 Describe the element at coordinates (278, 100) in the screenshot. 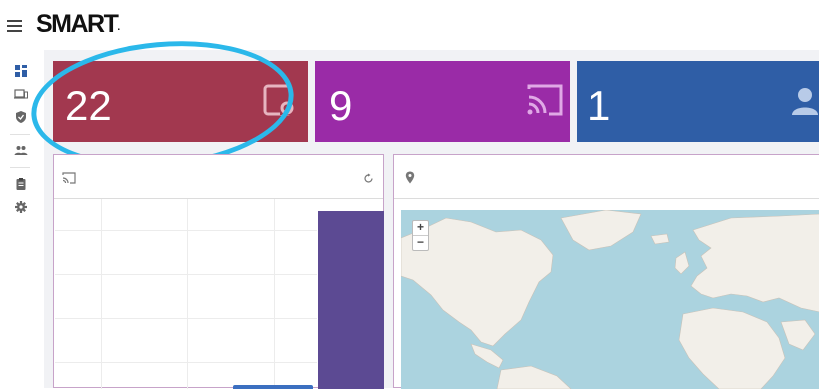

I see `device-lock-icon` at that location.